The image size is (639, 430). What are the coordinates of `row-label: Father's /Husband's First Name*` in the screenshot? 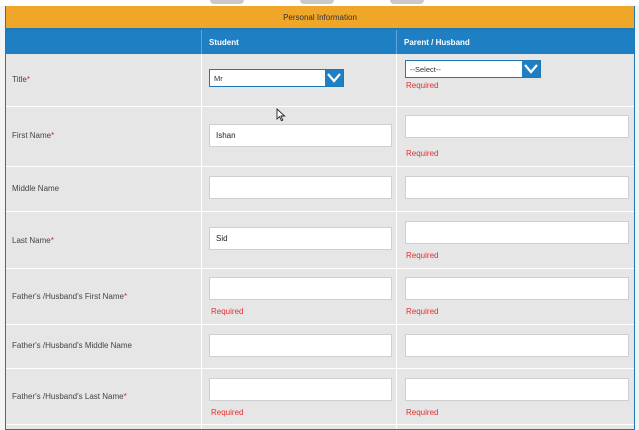 It's located at (70, 296).